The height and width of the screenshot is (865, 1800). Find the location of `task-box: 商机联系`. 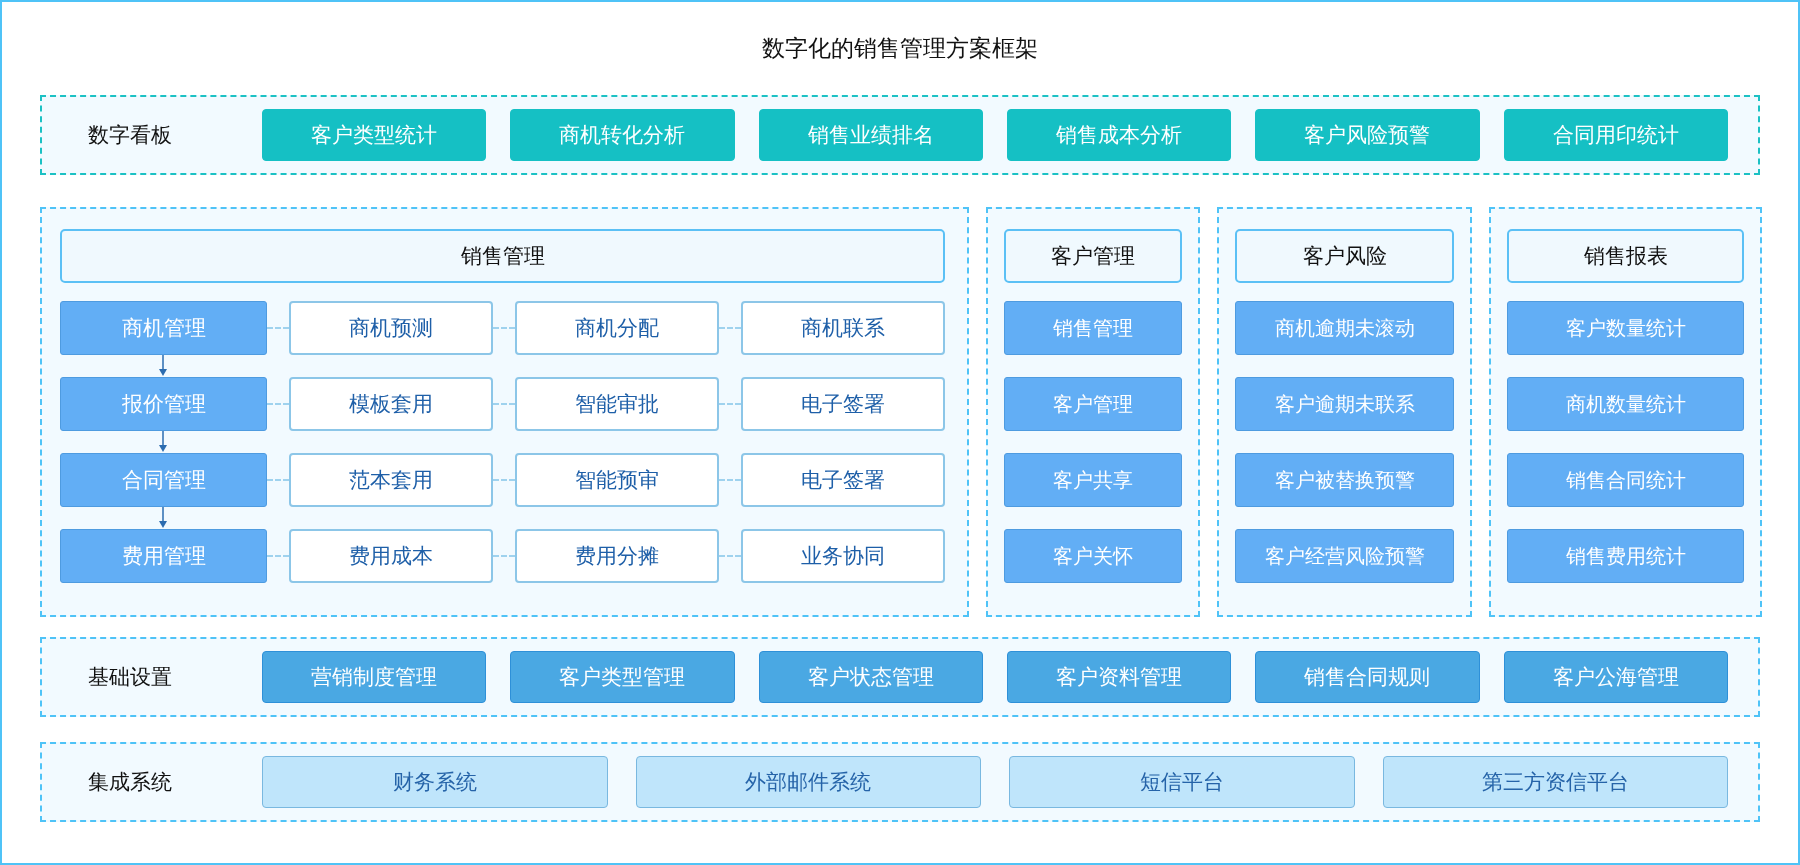

task-box: 商机联系 is located at coordinates (843, 328).